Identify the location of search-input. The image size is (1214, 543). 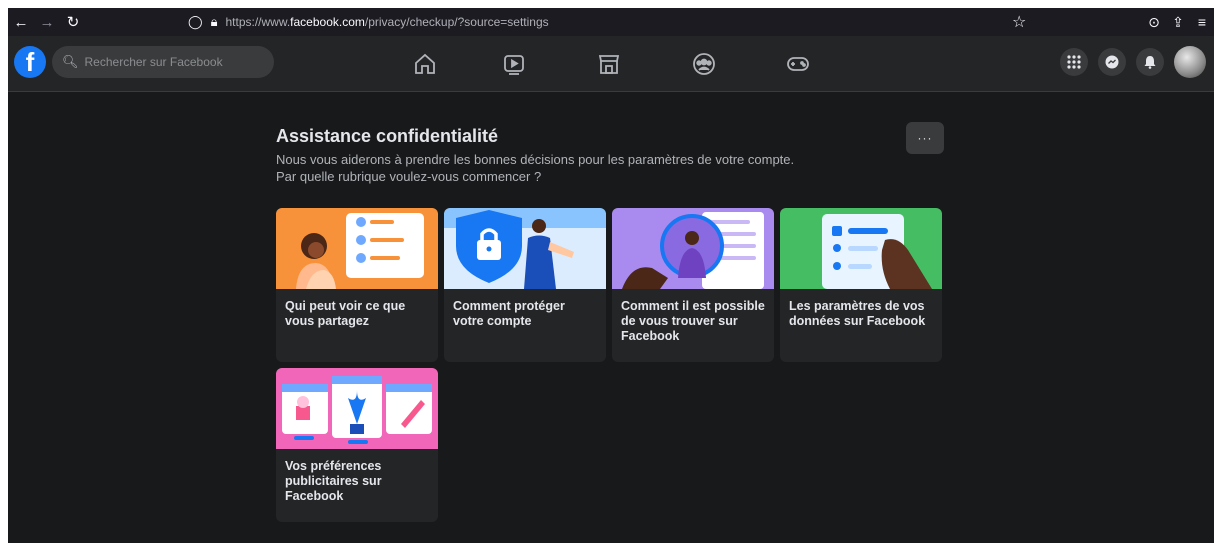
(174, 62).